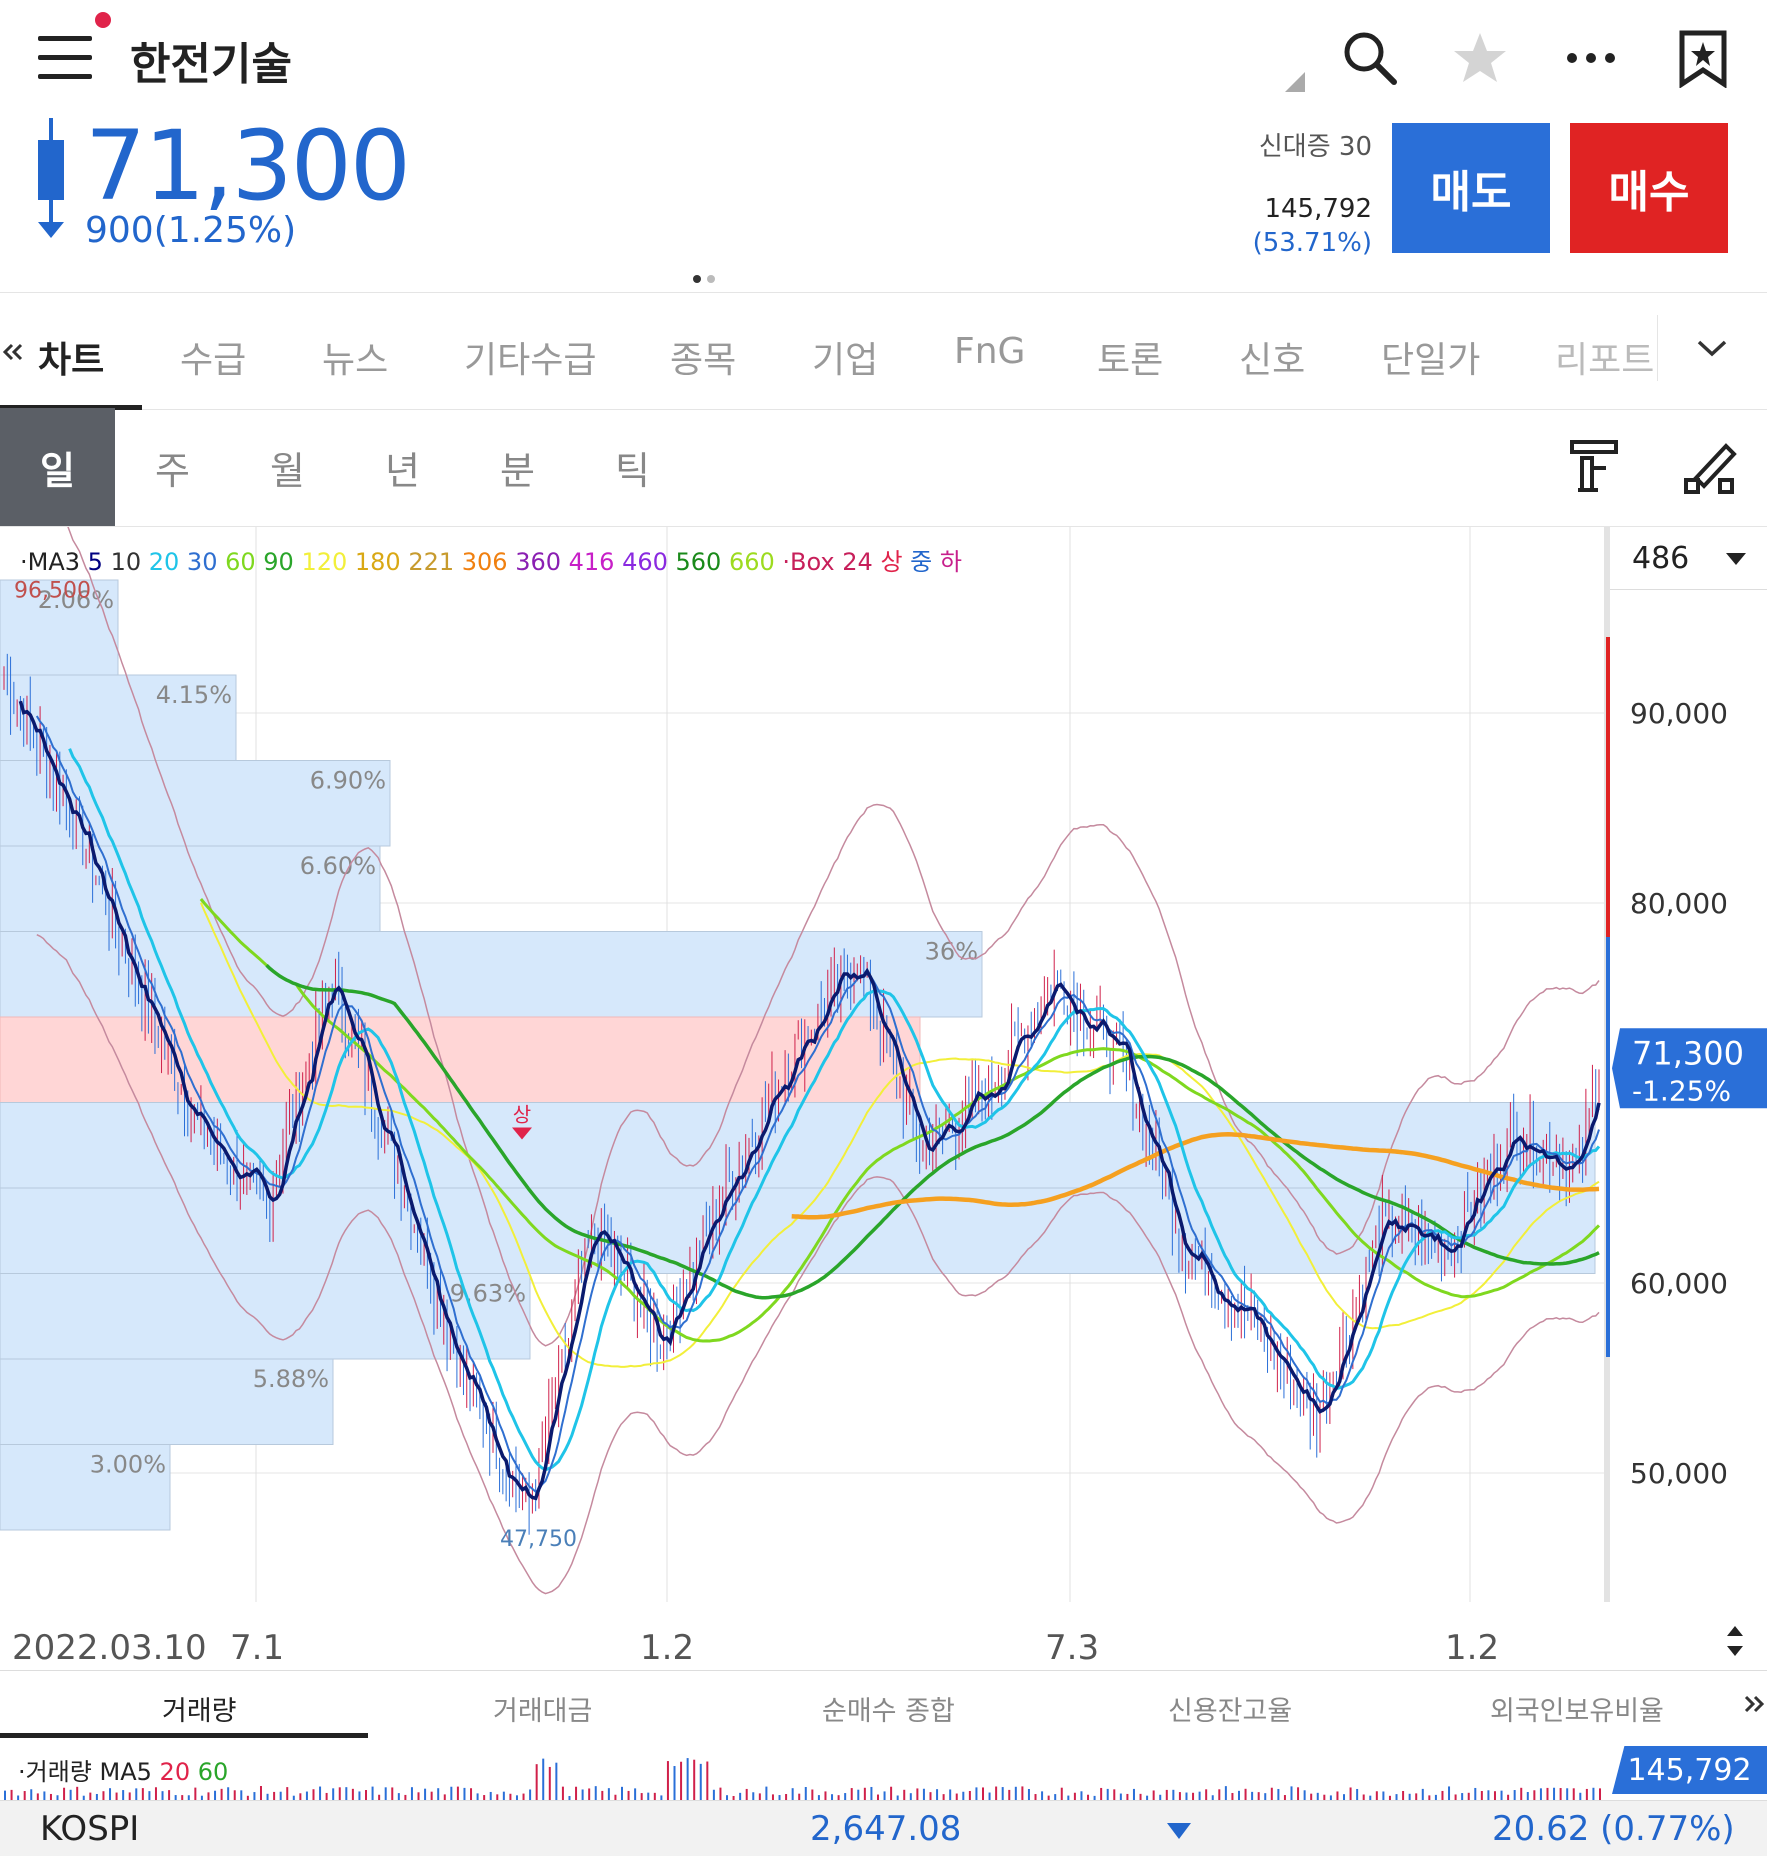 This screenshot has height=1856, width=1767. I want to click on page-indicator, so click(704, 277).